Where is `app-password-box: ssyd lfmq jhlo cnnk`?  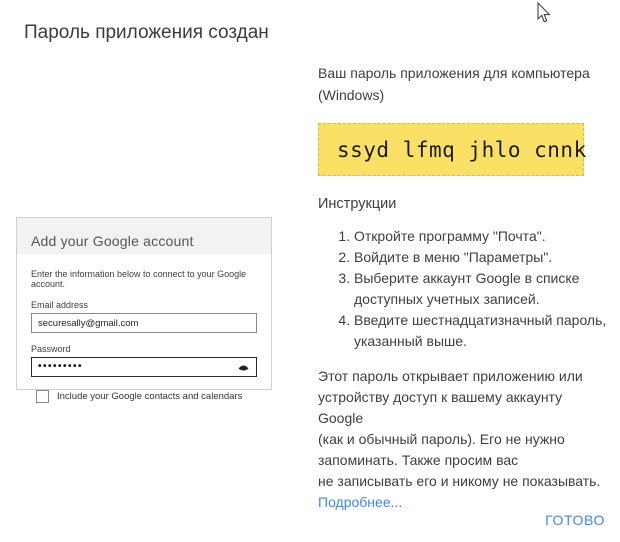
app-password-box: ssyd lfmq jhlo cnnk is located at coordinates (452, 149).